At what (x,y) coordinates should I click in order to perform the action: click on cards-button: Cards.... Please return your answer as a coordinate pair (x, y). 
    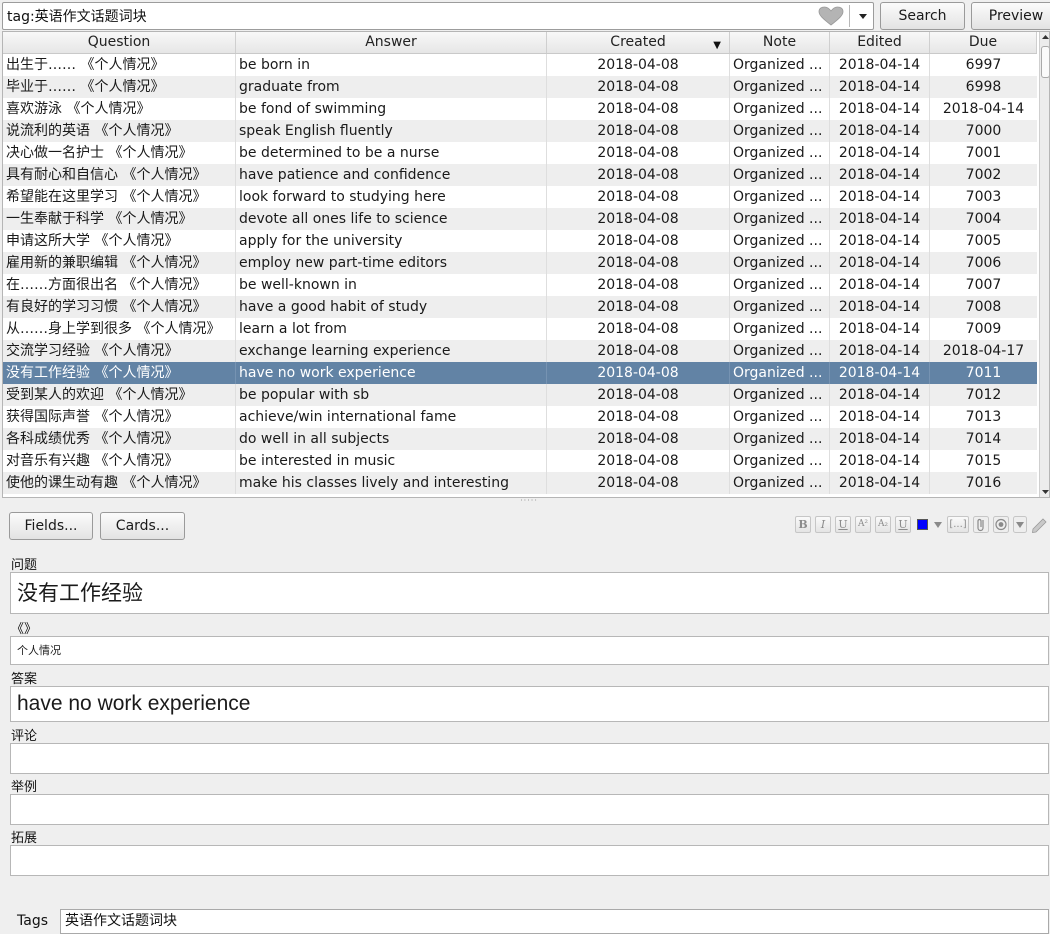
    Looking at the image, I should click on (142, 526).